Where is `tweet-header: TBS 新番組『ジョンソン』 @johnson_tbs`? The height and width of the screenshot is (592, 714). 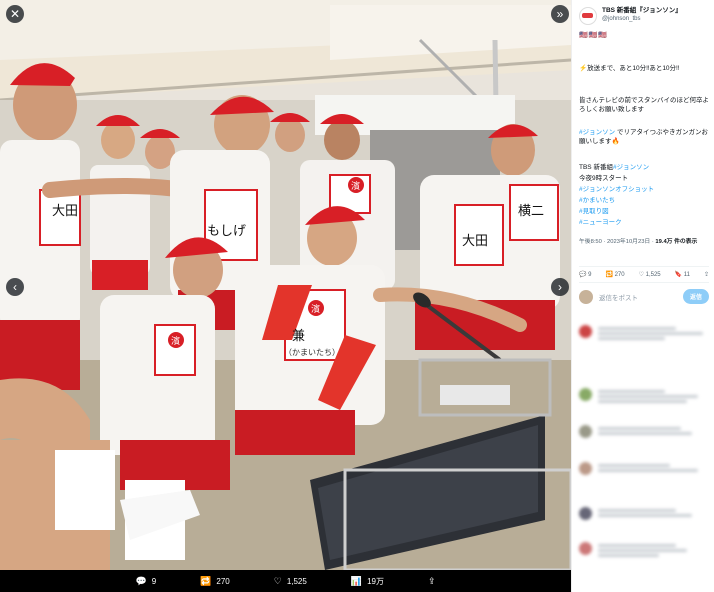 tweet-header: TBS 新番組『ジョンソン』 @johnson_tbs is located at coordinates (630, 16).